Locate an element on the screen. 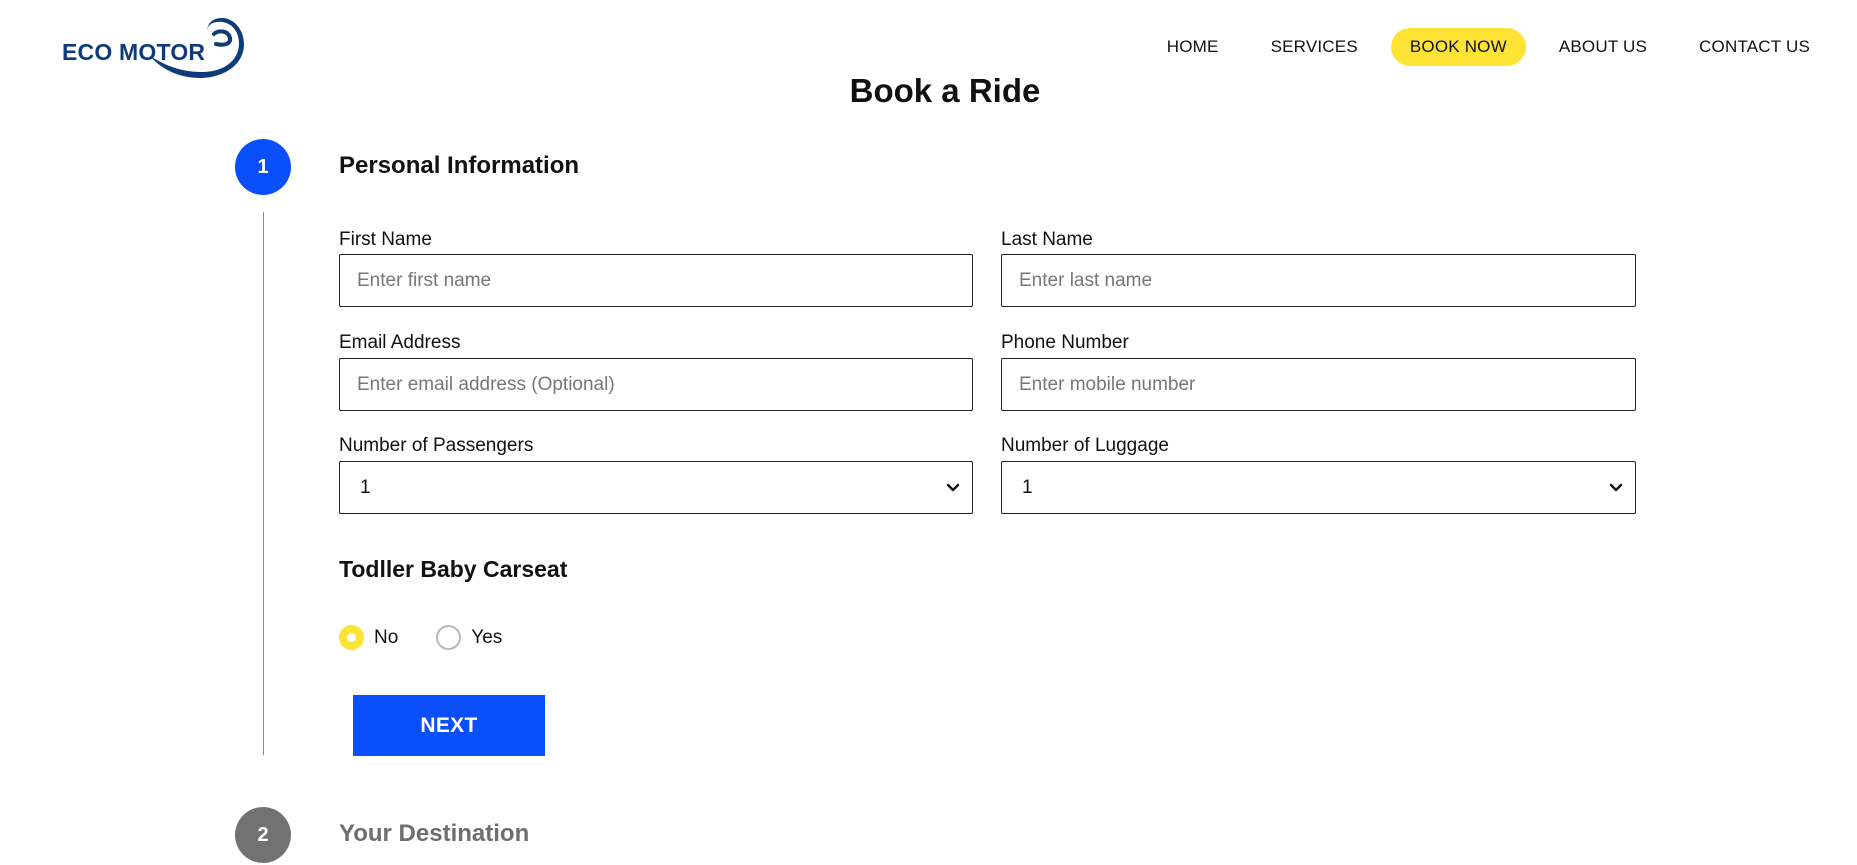  carseat-option-yes-label: Yes is located at coordinates (487, 637).